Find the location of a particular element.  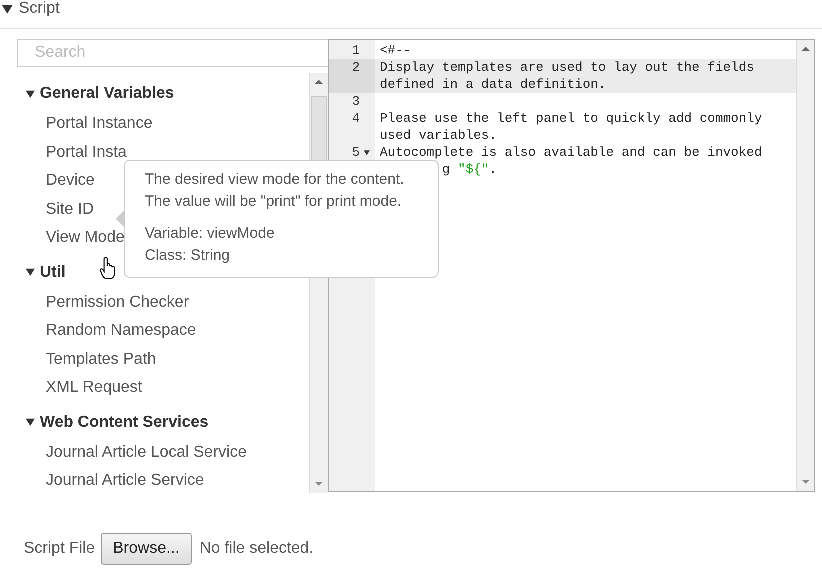

tooltip-description: The desired view mode for the content. The value will be "print" for print mode. is located at coordinates (275, 191).